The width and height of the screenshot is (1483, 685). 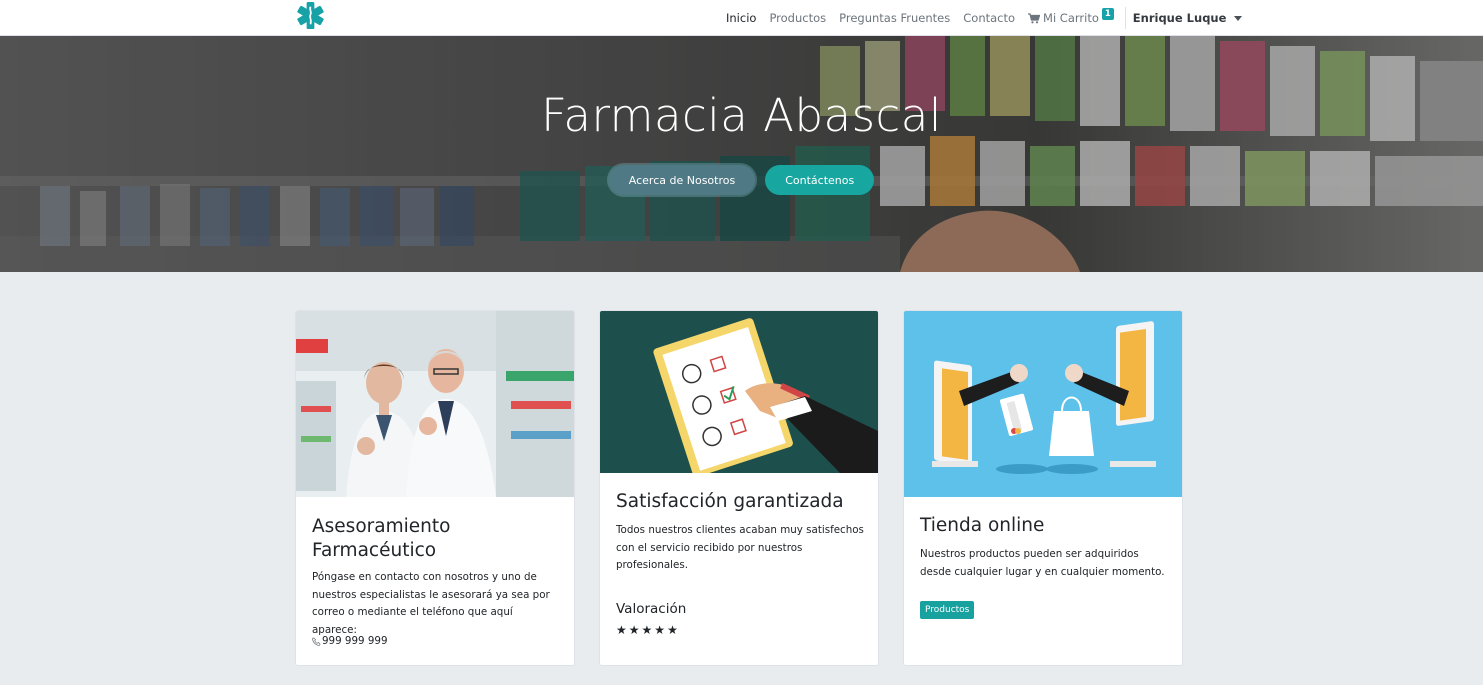 I want to click on nav-item-cart: Mi Carrito 1, so click(x=1071, y=16).